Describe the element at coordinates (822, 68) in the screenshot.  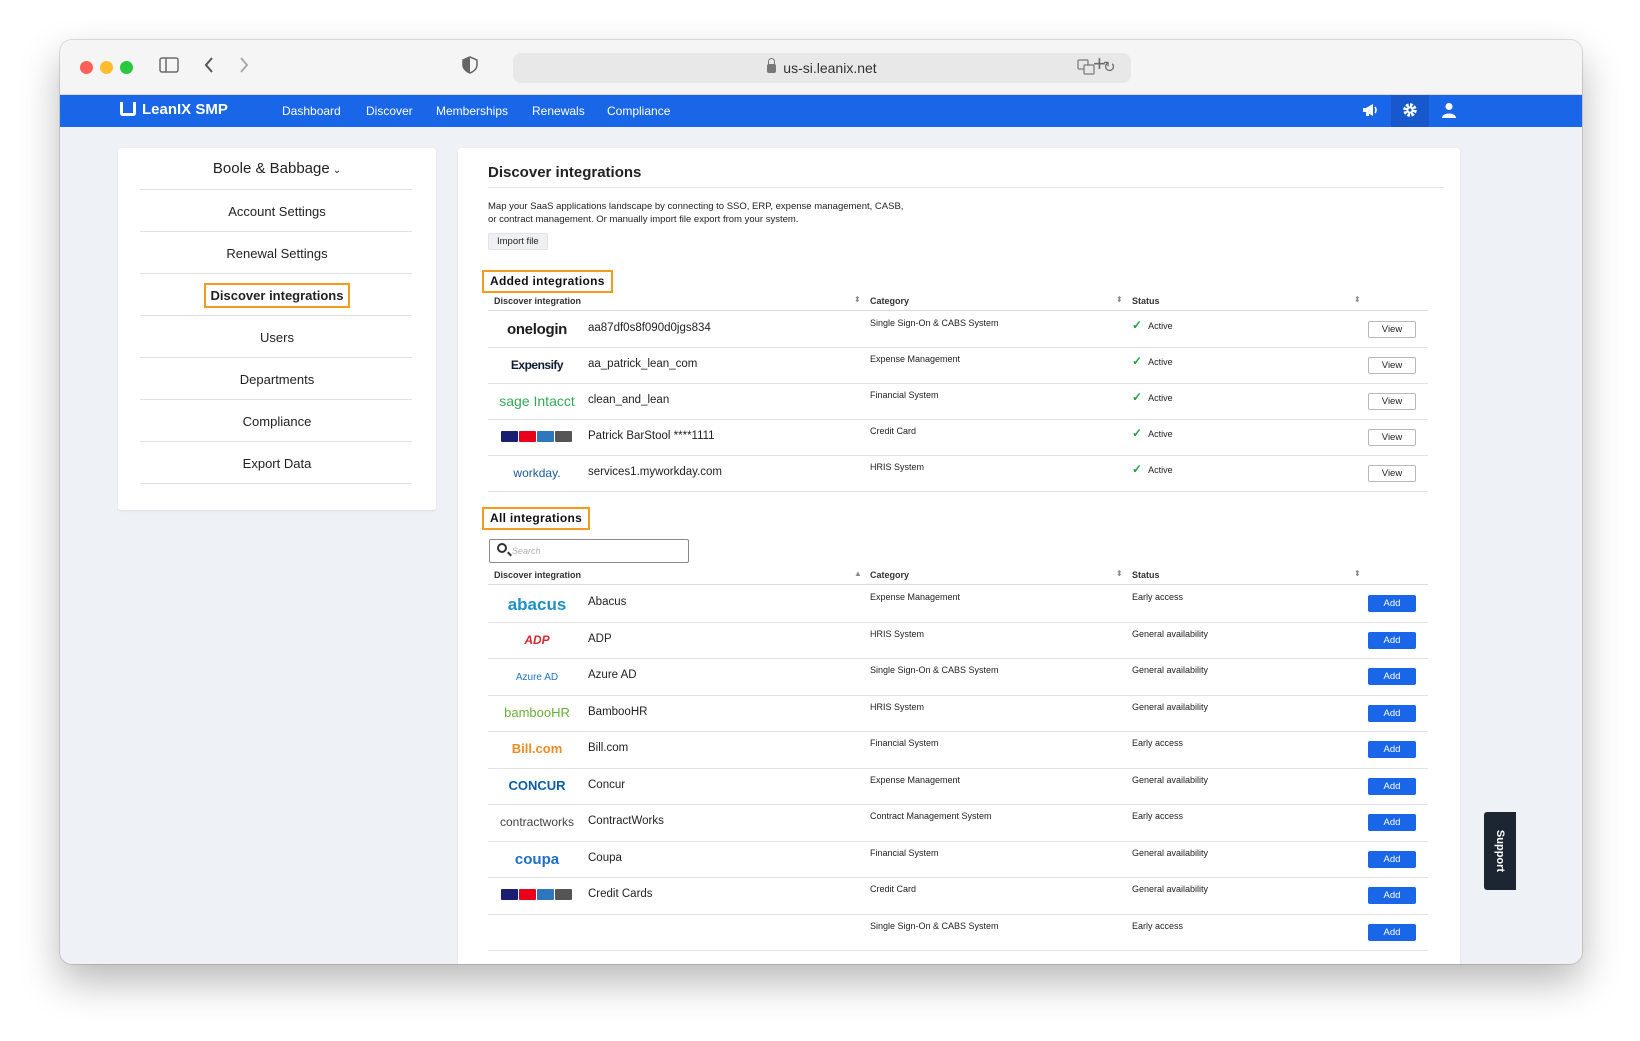
I see `address-bar: us-si.leanix.net ↻` at that location.